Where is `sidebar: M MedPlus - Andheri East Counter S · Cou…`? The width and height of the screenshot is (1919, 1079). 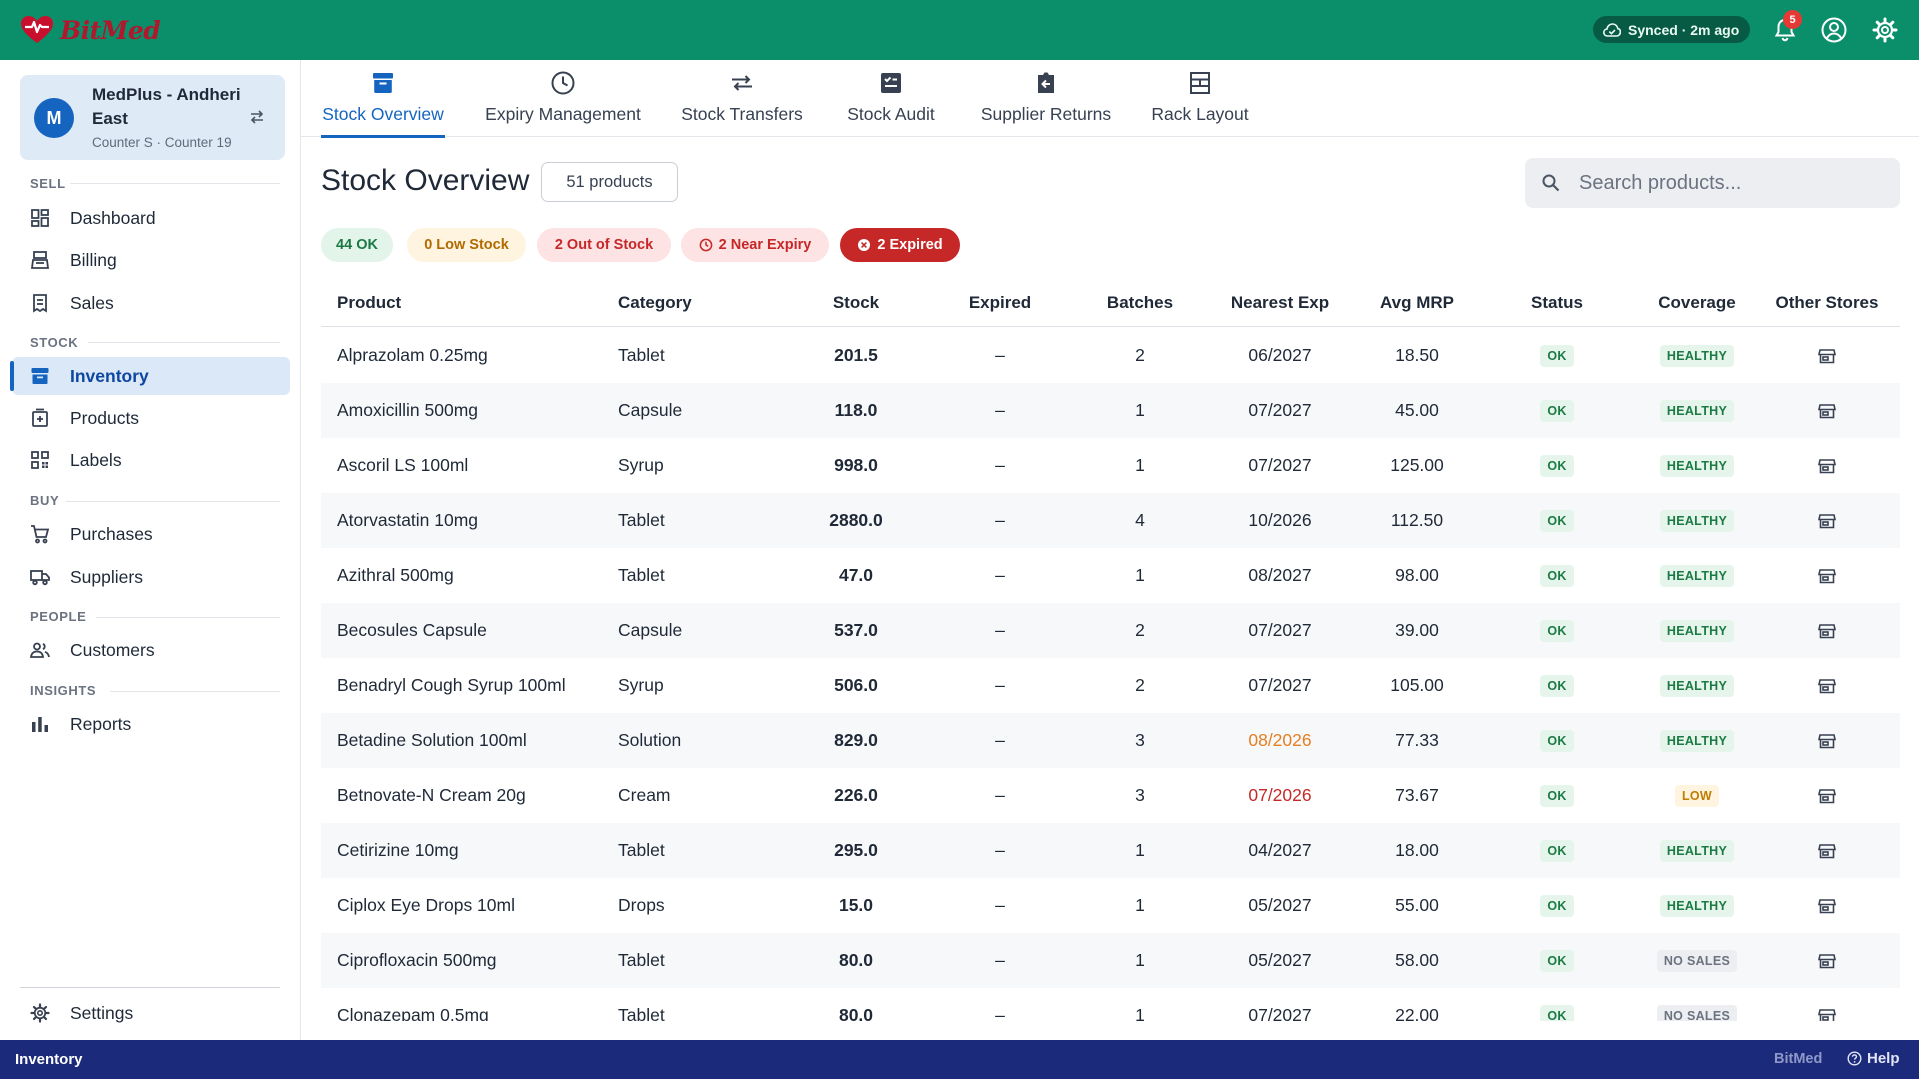
sidebar: M MedPlus - Andheri East Counter S · Cou… is located at coordinates (150, 550).